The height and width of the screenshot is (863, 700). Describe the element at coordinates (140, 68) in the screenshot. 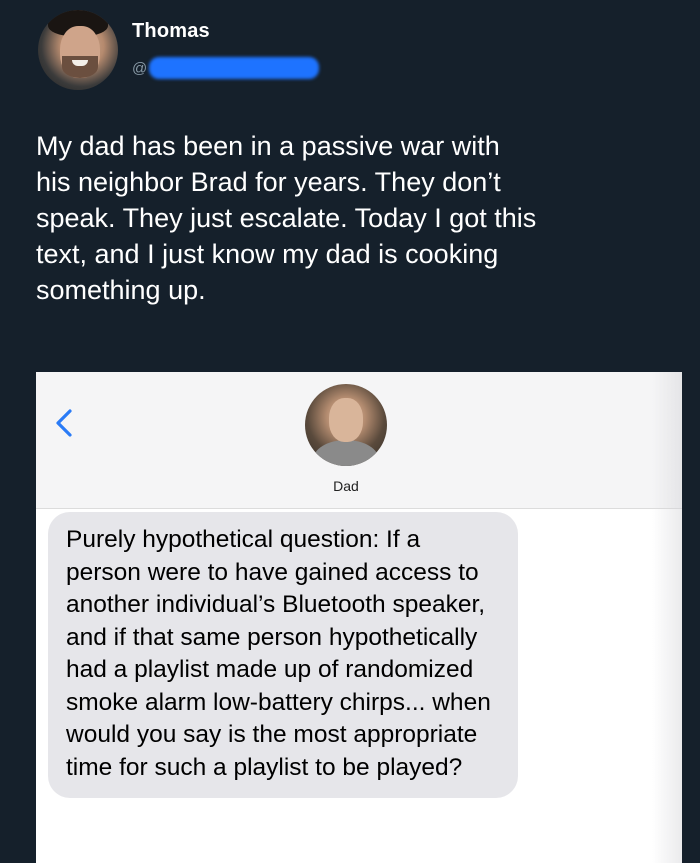

I see `handle-prefix: @` at that location.